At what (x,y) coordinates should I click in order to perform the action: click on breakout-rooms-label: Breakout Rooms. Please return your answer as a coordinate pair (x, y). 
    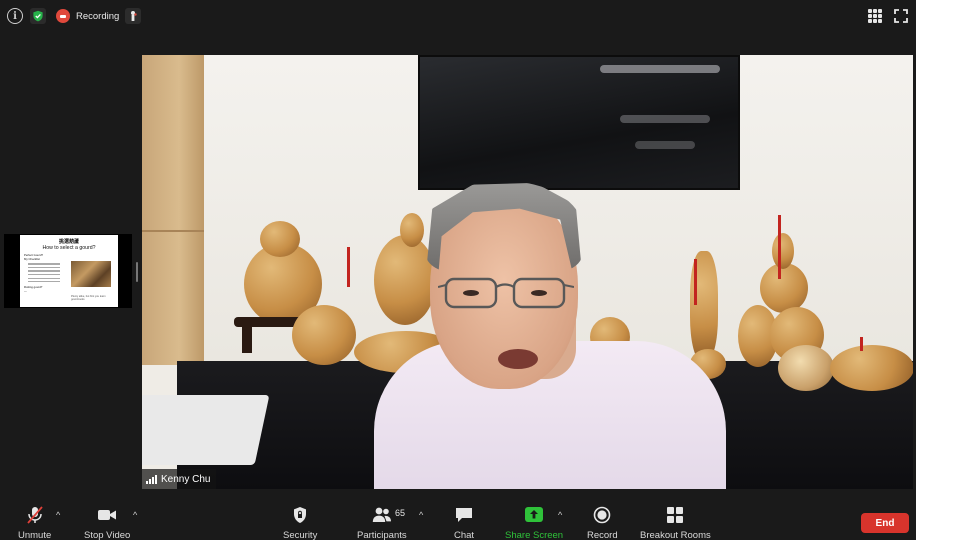
    Looking at the image, I should click on (675, 535).